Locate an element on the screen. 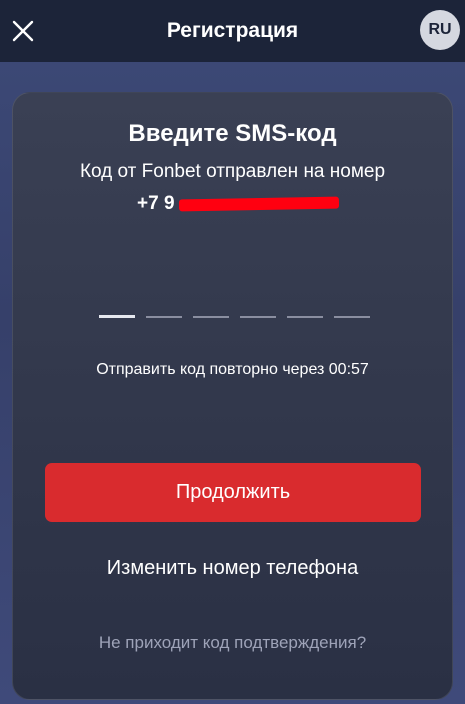 This screenshot has width=465, height=704. phone-number: +7 9 is located at coordinates (238, 204).